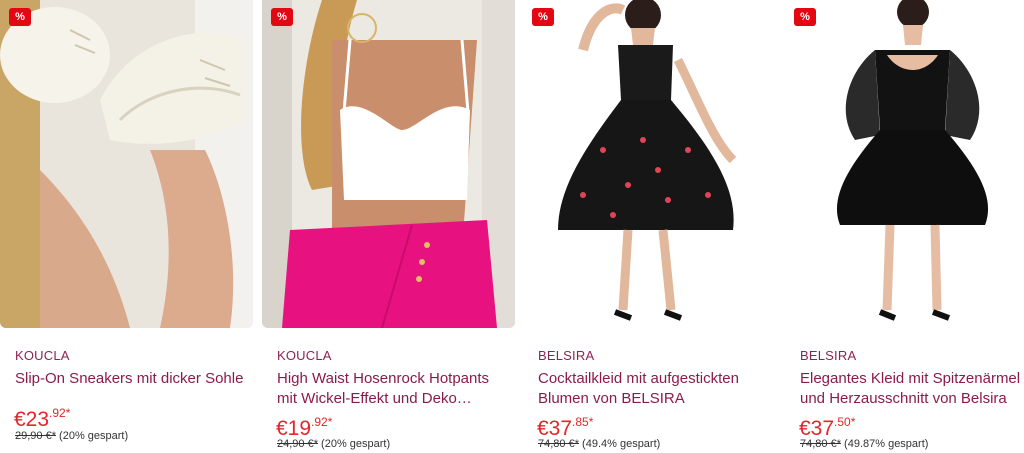  I want to click on old-price: 24,90 €*, so click(297, 444).